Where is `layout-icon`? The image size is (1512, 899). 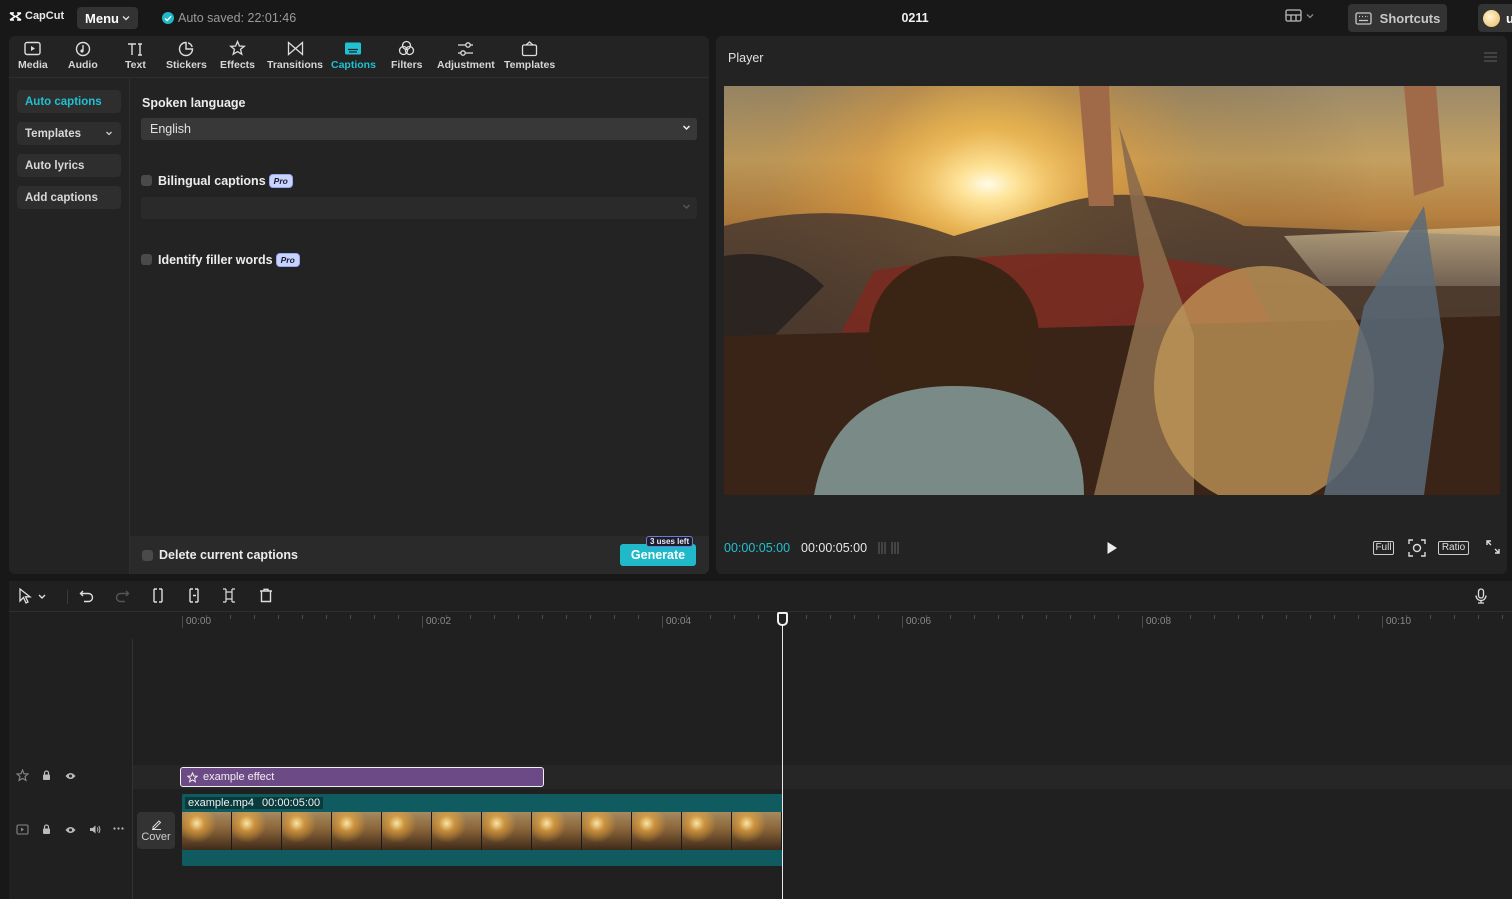 layout-icon is located at coordinates (1293, 15).